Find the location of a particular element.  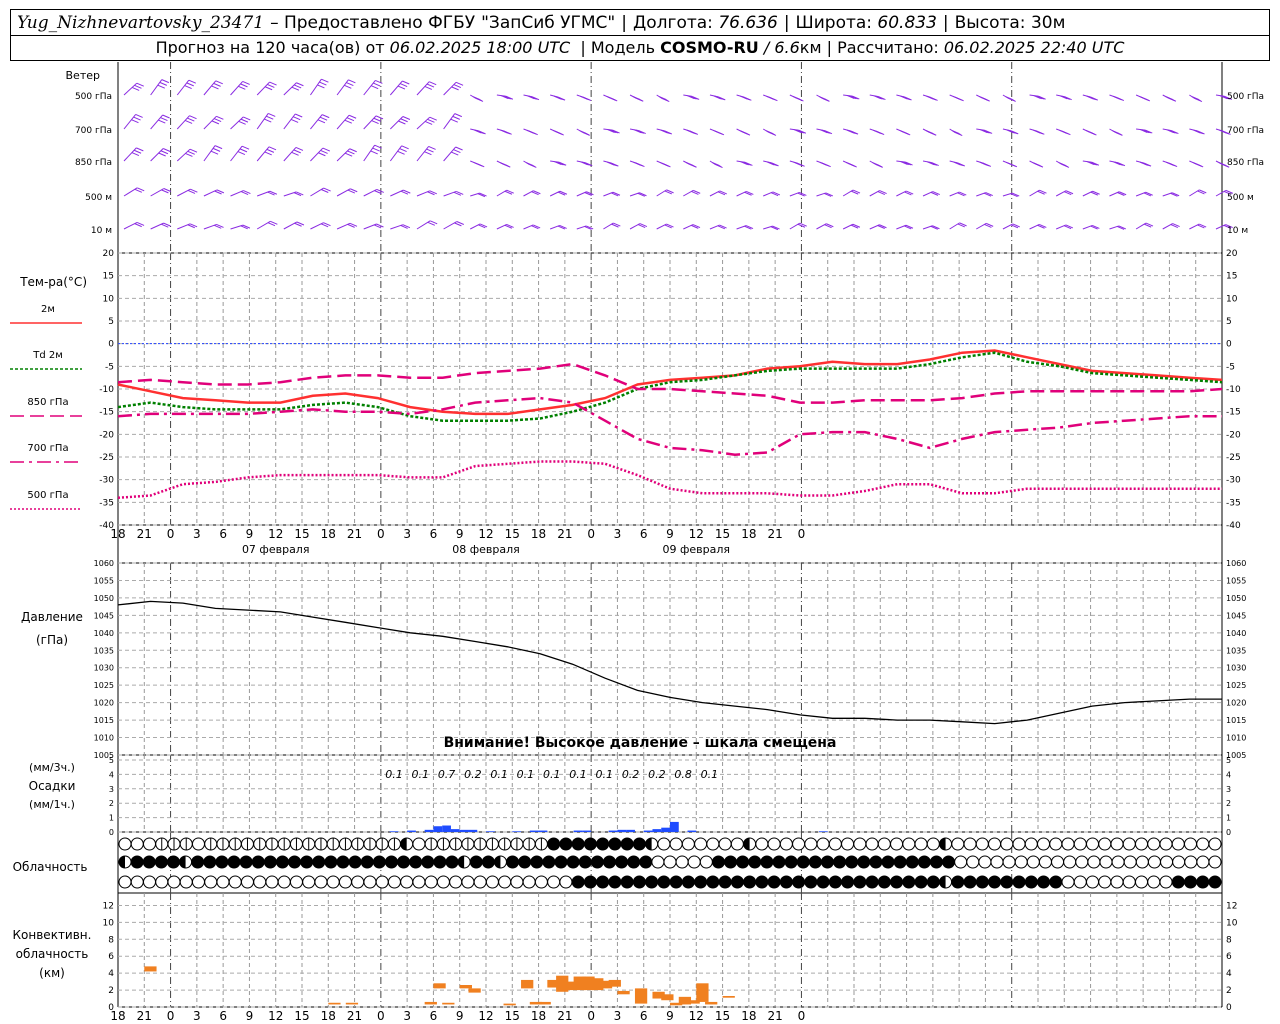

x-tick-label: 12 is located at coordinates (275, 534).